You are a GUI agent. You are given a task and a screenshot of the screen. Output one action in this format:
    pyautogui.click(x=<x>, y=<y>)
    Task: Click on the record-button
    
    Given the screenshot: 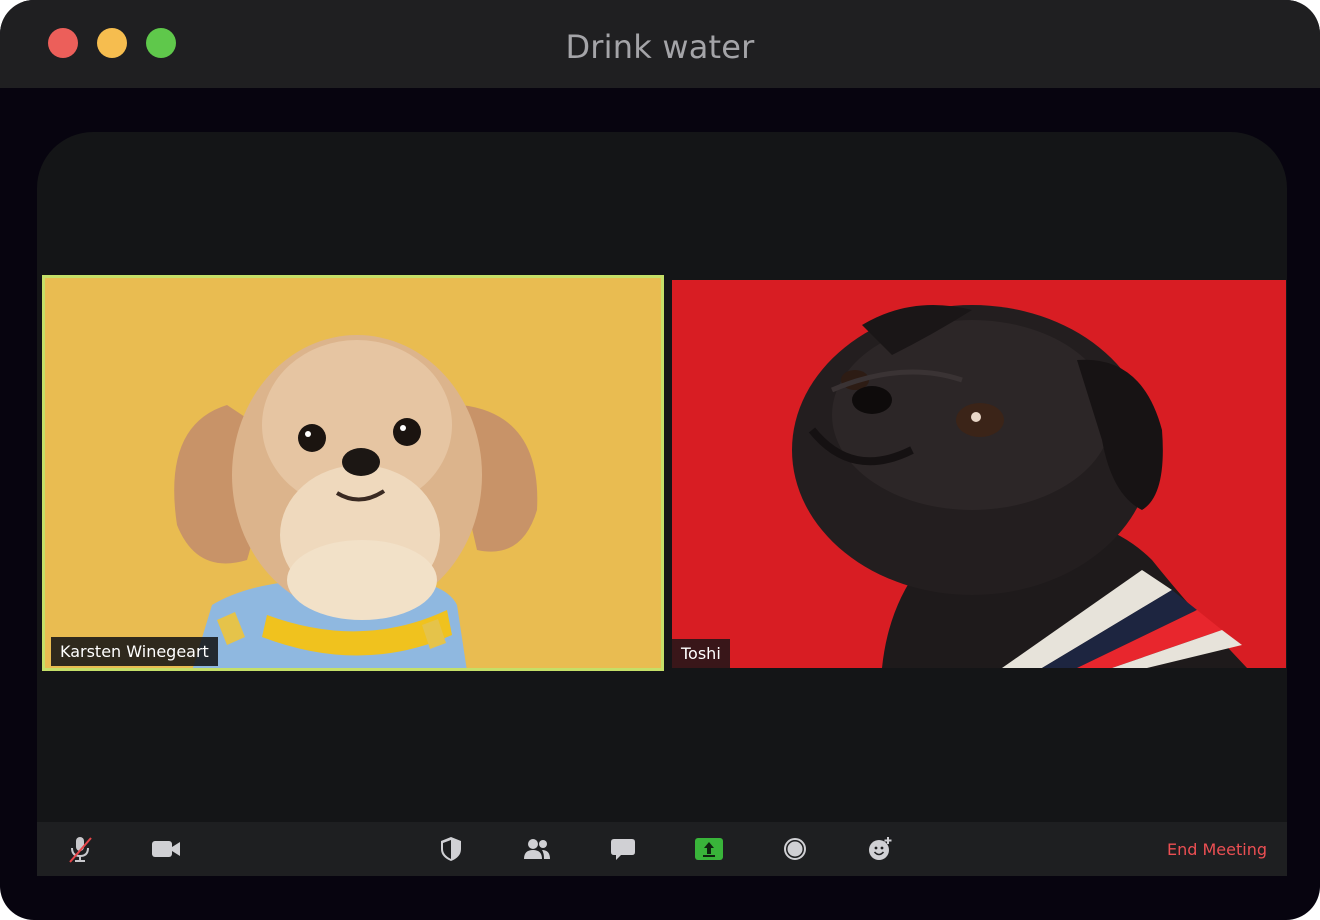 What is the action you would take?
    pyautogui.click(x=795, y=849)
    